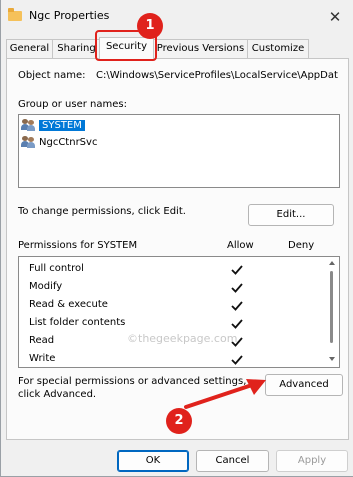  I want to click on permission-modify: Modify, so click(46, 286).